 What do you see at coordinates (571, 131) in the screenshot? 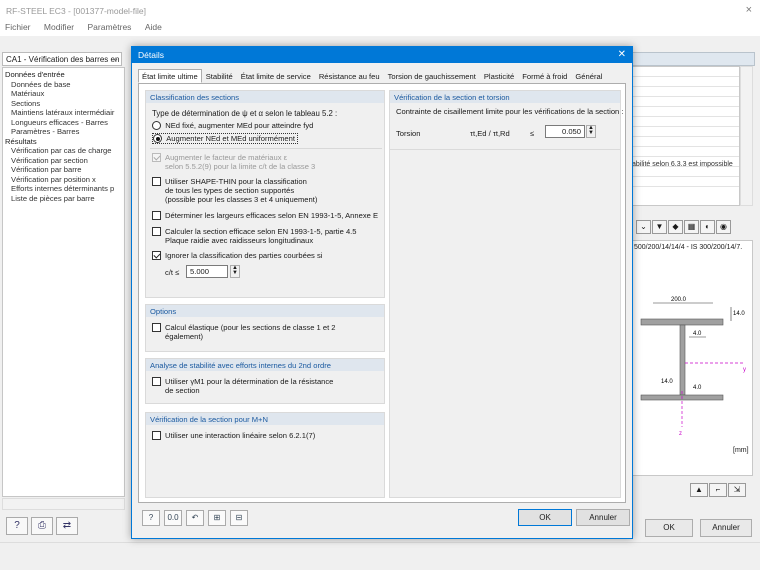
I see `torsion-value: 0.050` at bounding box center [571, 131].